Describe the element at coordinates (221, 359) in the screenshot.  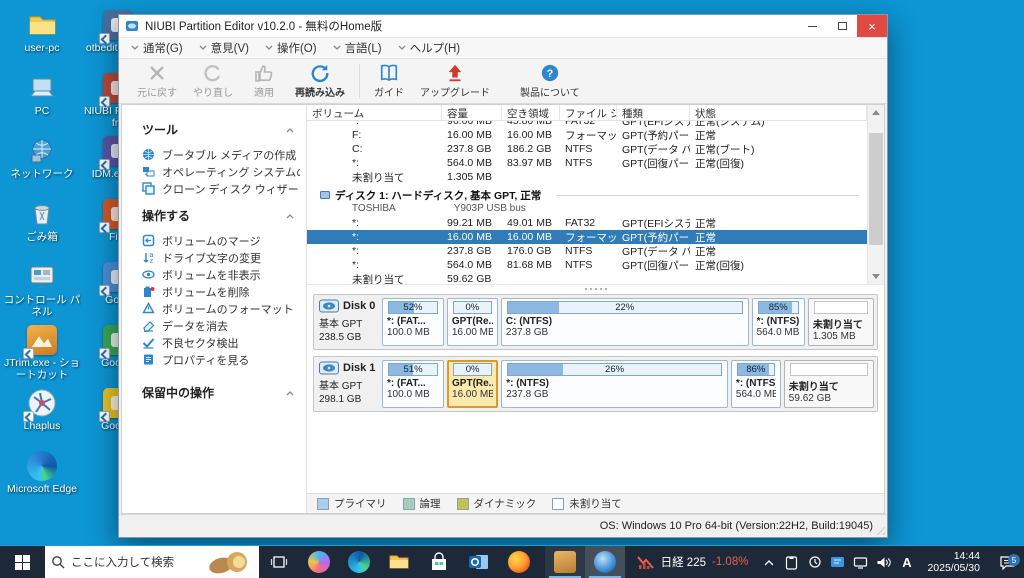
I see `sidebar-item-properties: プロパティを見る` at that location.